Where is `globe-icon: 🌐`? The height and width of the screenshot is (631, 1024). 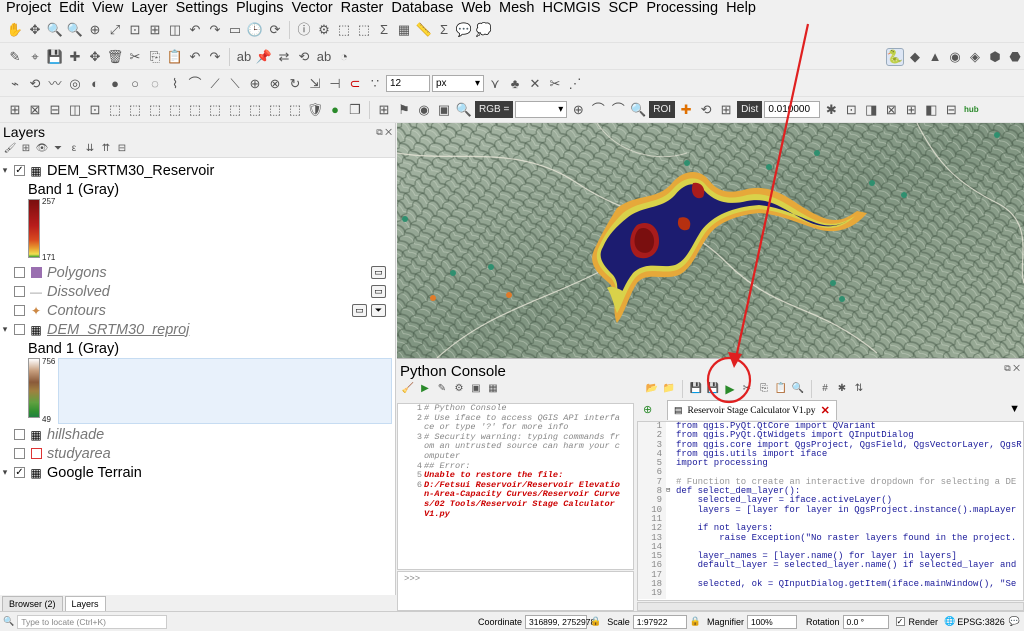 globe-icon: 🌐 is located at coordinates (949, 621).